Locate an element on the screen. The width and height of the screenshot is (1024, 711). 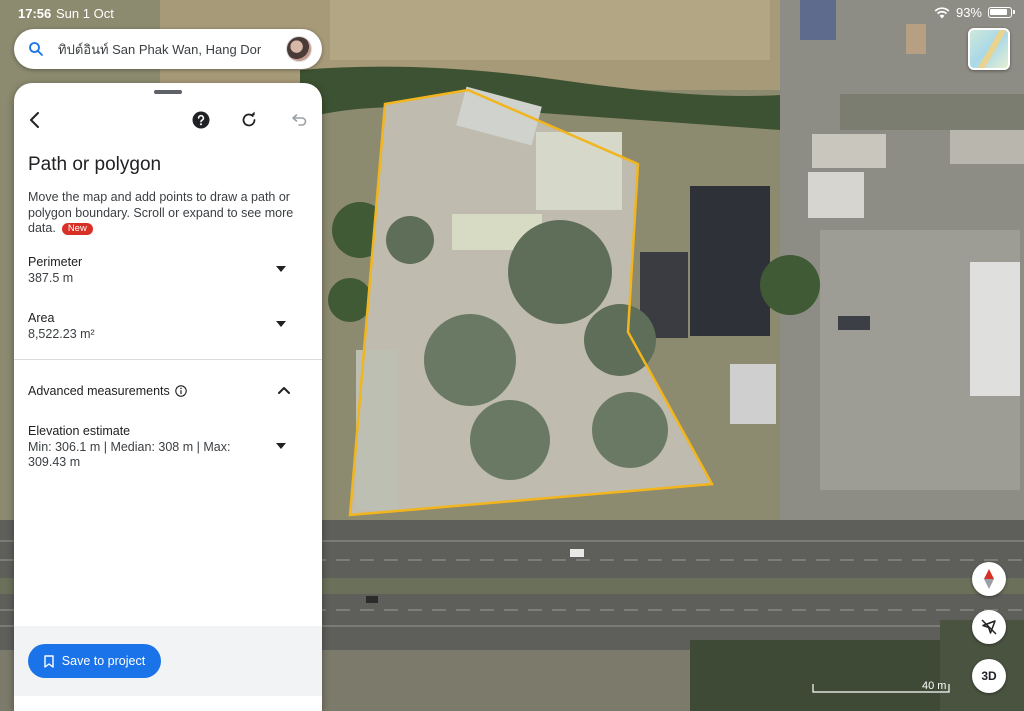
perimeter-label: Perimeter is located at coordinates (55, 262).